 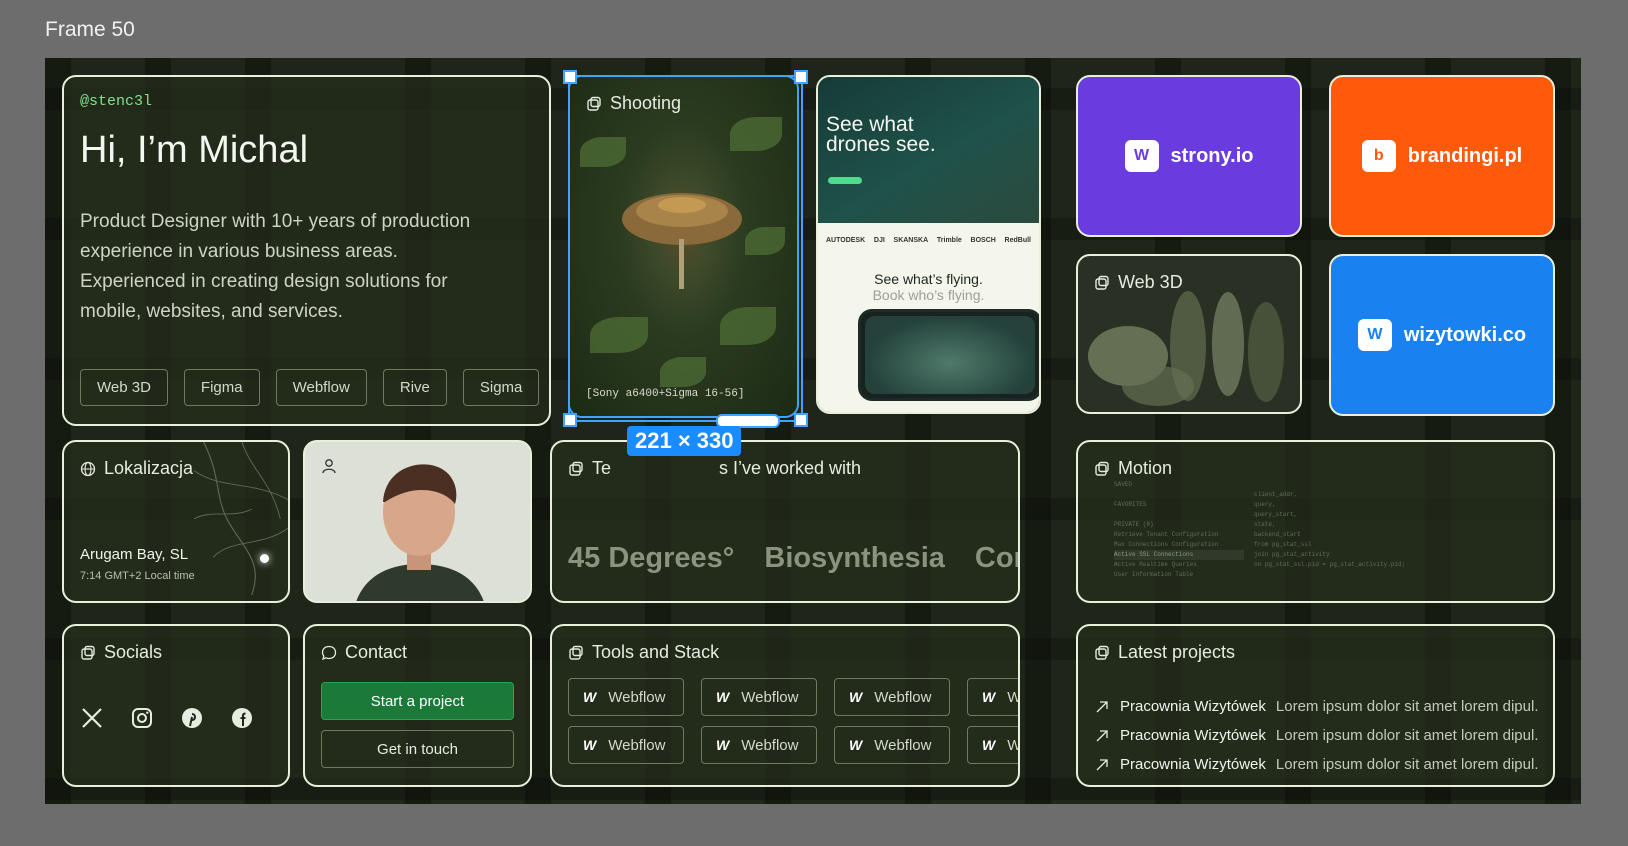 I want to click on handle-text: @stenc3l, so click(x=116, y=101).